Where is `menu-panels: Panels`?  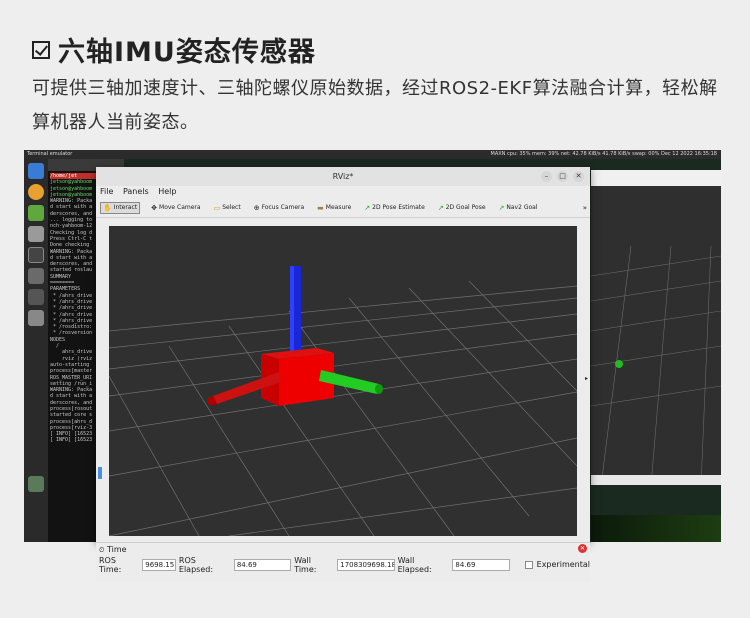
menu-panels: Panels is located at coordinates (136, 191).